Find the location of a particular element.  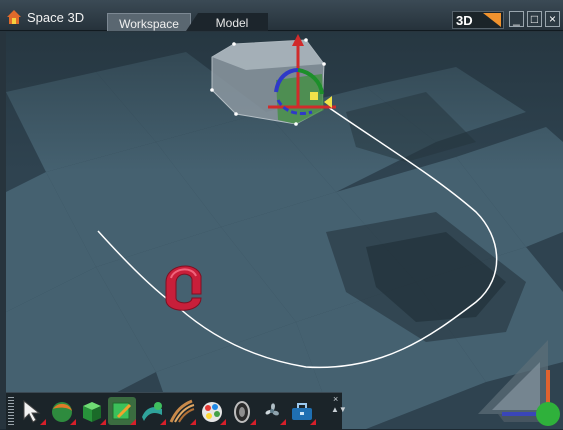

tab-workspace: Workspace is located at coordinates (149, 22).